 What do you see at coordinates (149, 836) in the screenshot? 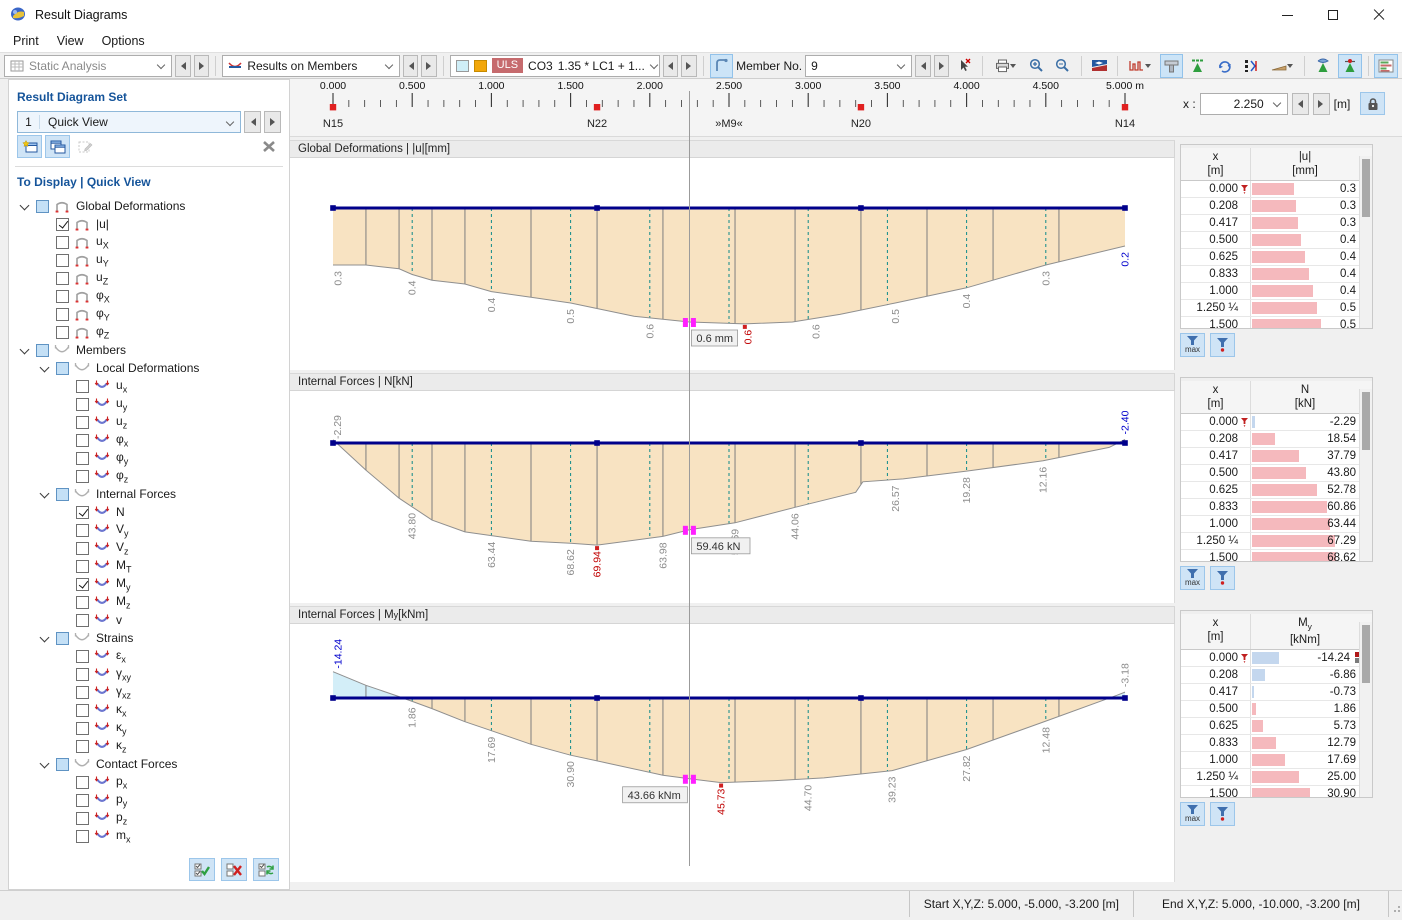
I see `tree-item: mx` at bounding box center [149, 836].